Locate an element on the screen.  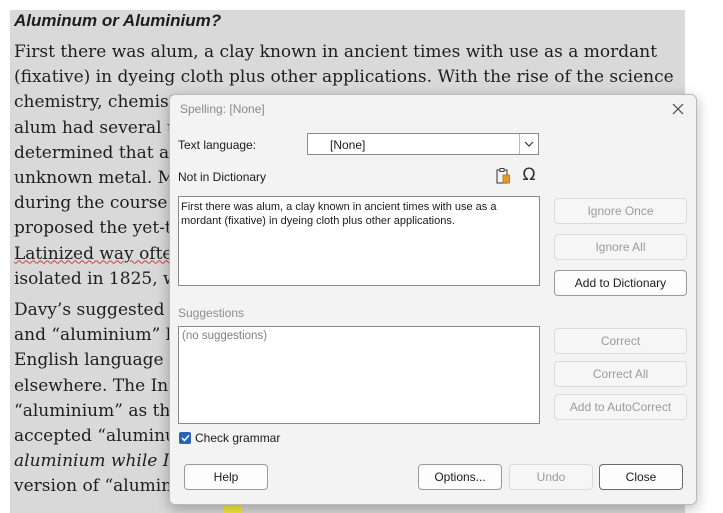
not-in-dictionary-label: Not in Dictionary is located at coordinates (222, 177).